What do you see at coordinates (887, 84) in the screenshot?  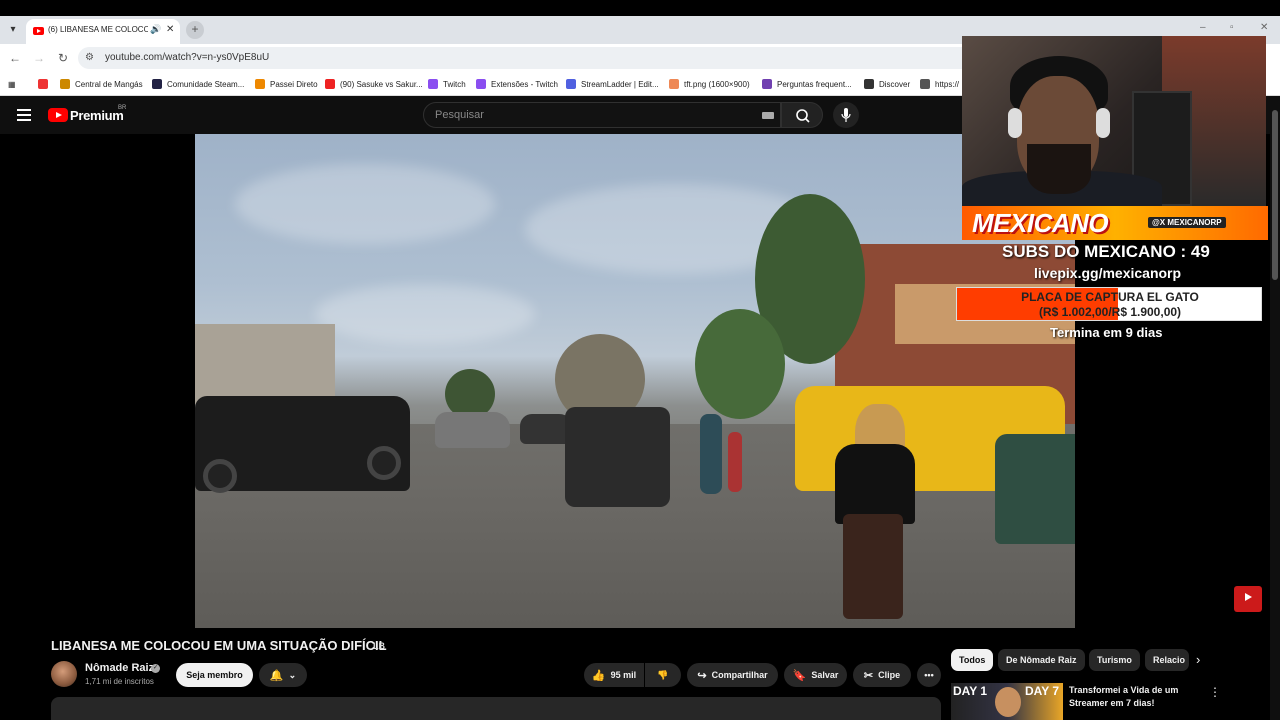 I see `bookmark-item: Discover` at bounding box center [887, 84].